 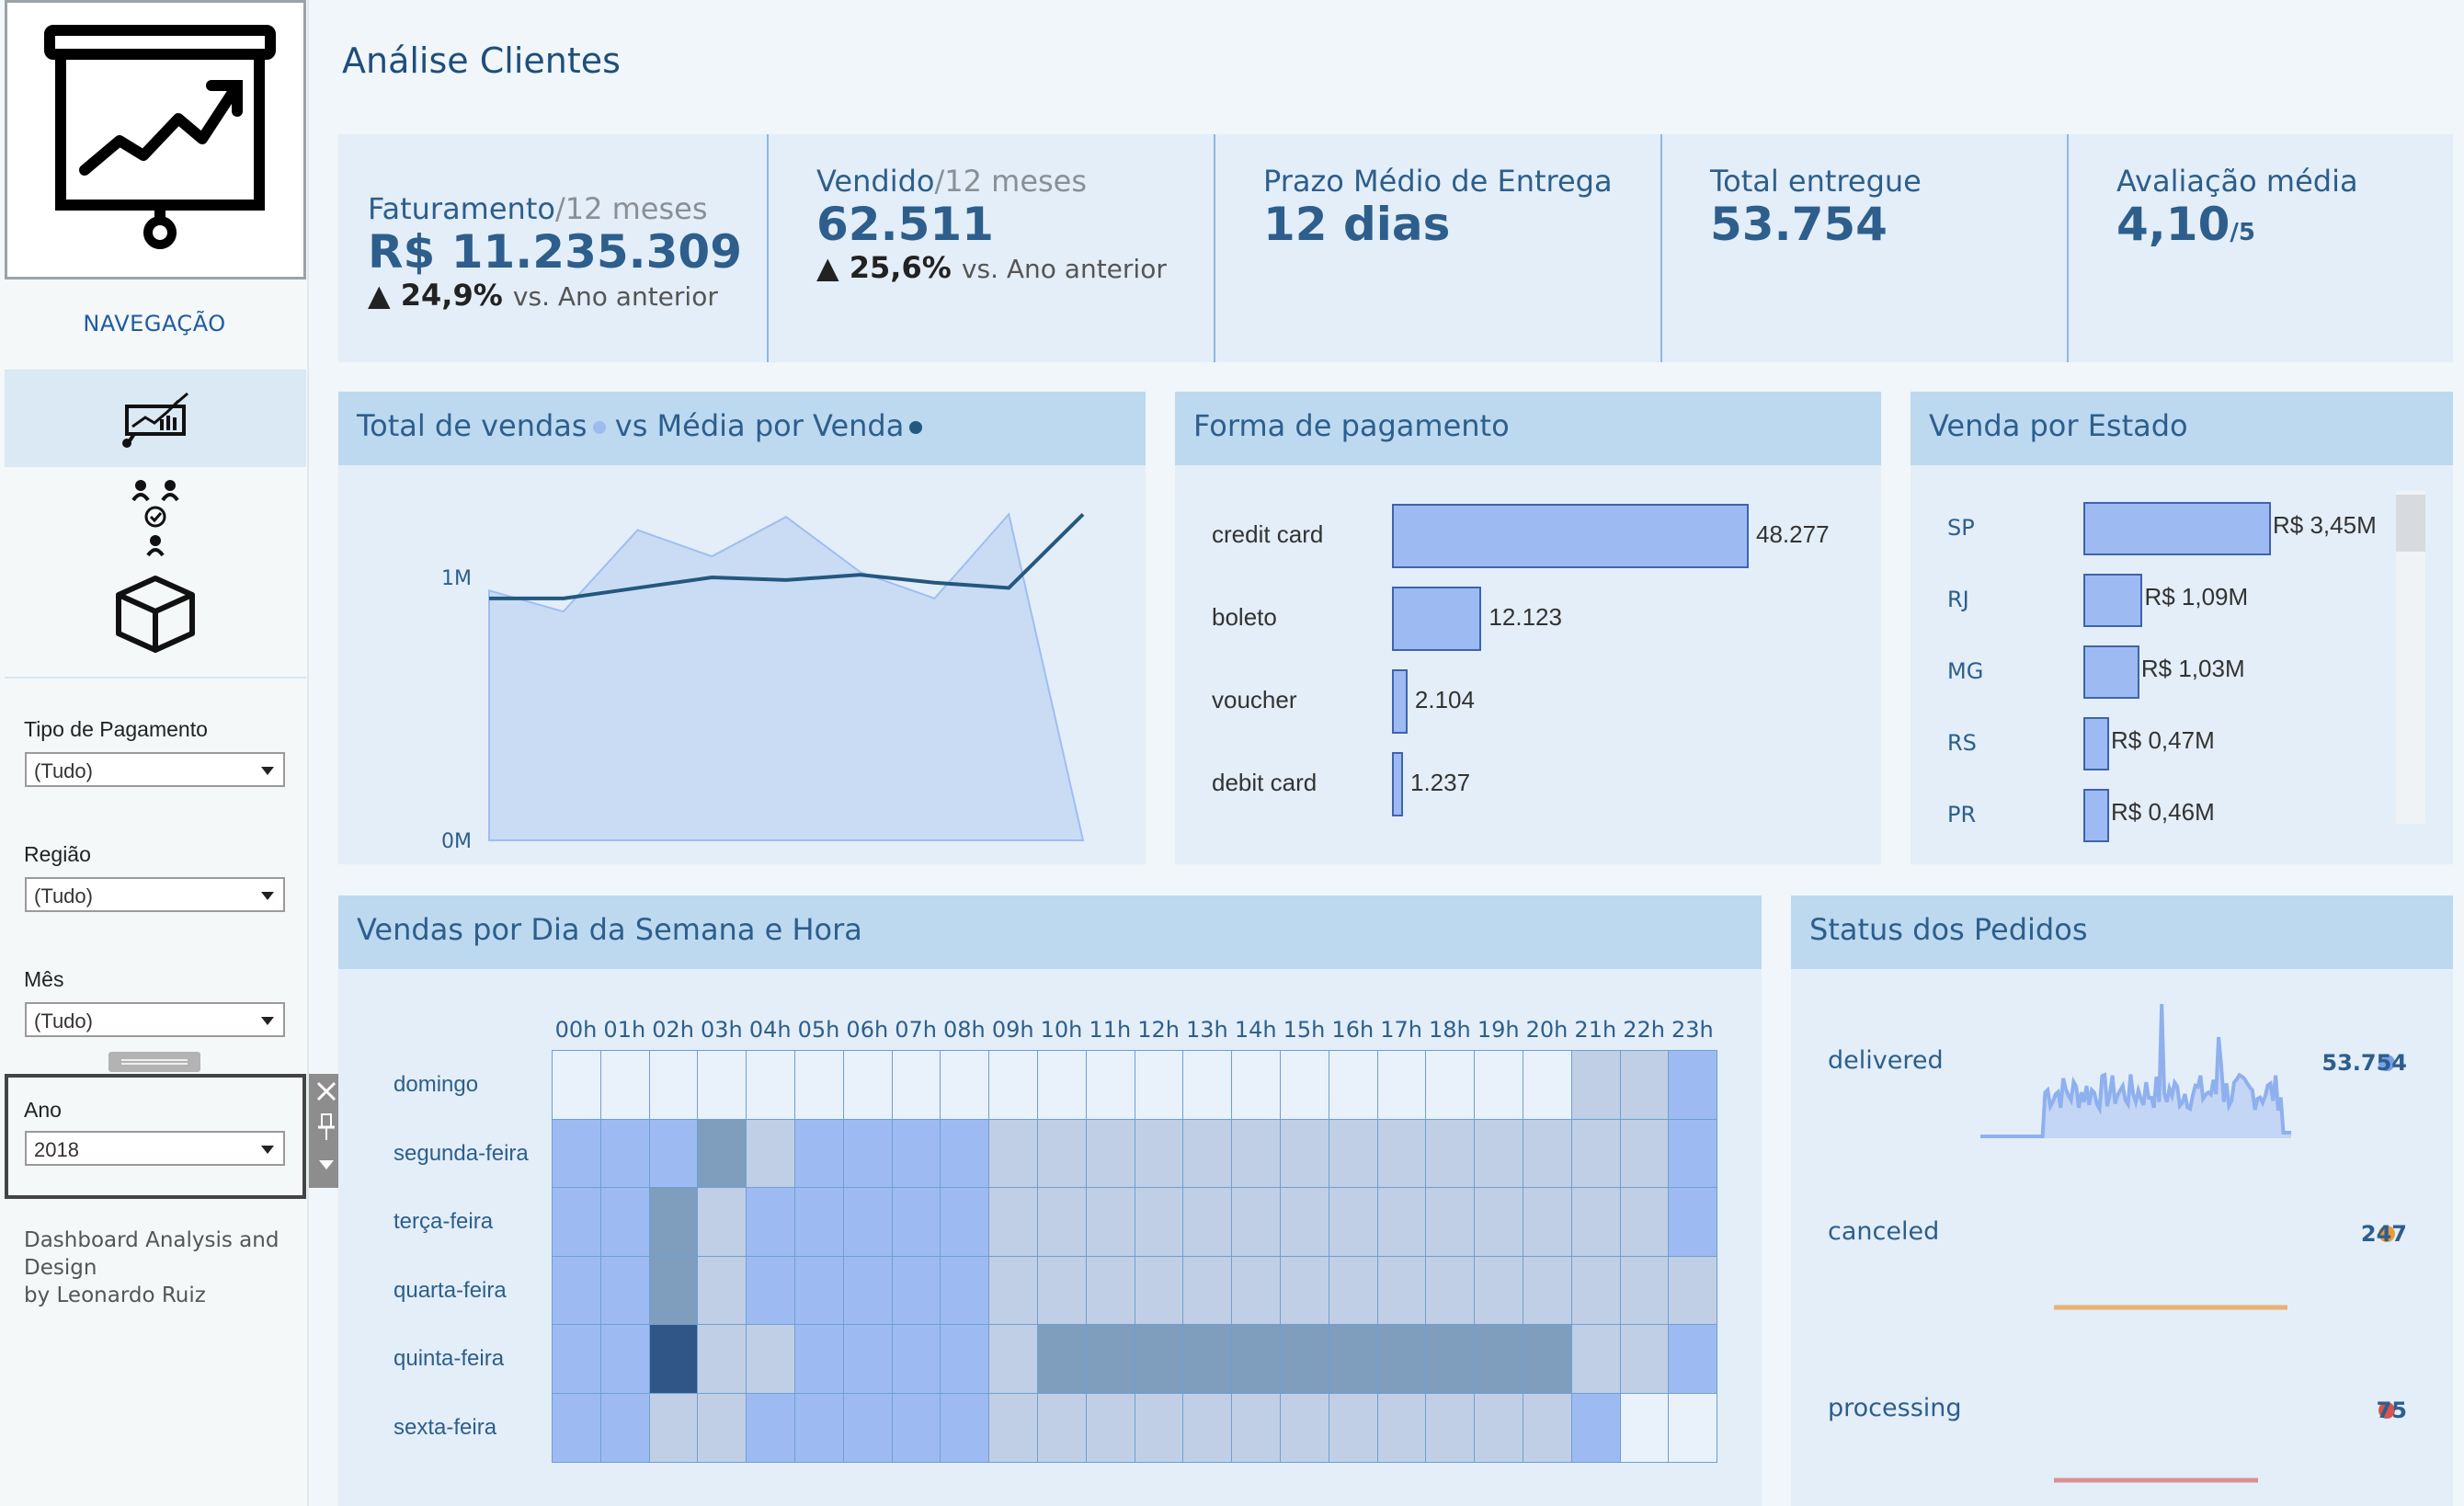 I want to click on kpi-divider, so click(x=2068, y=248).